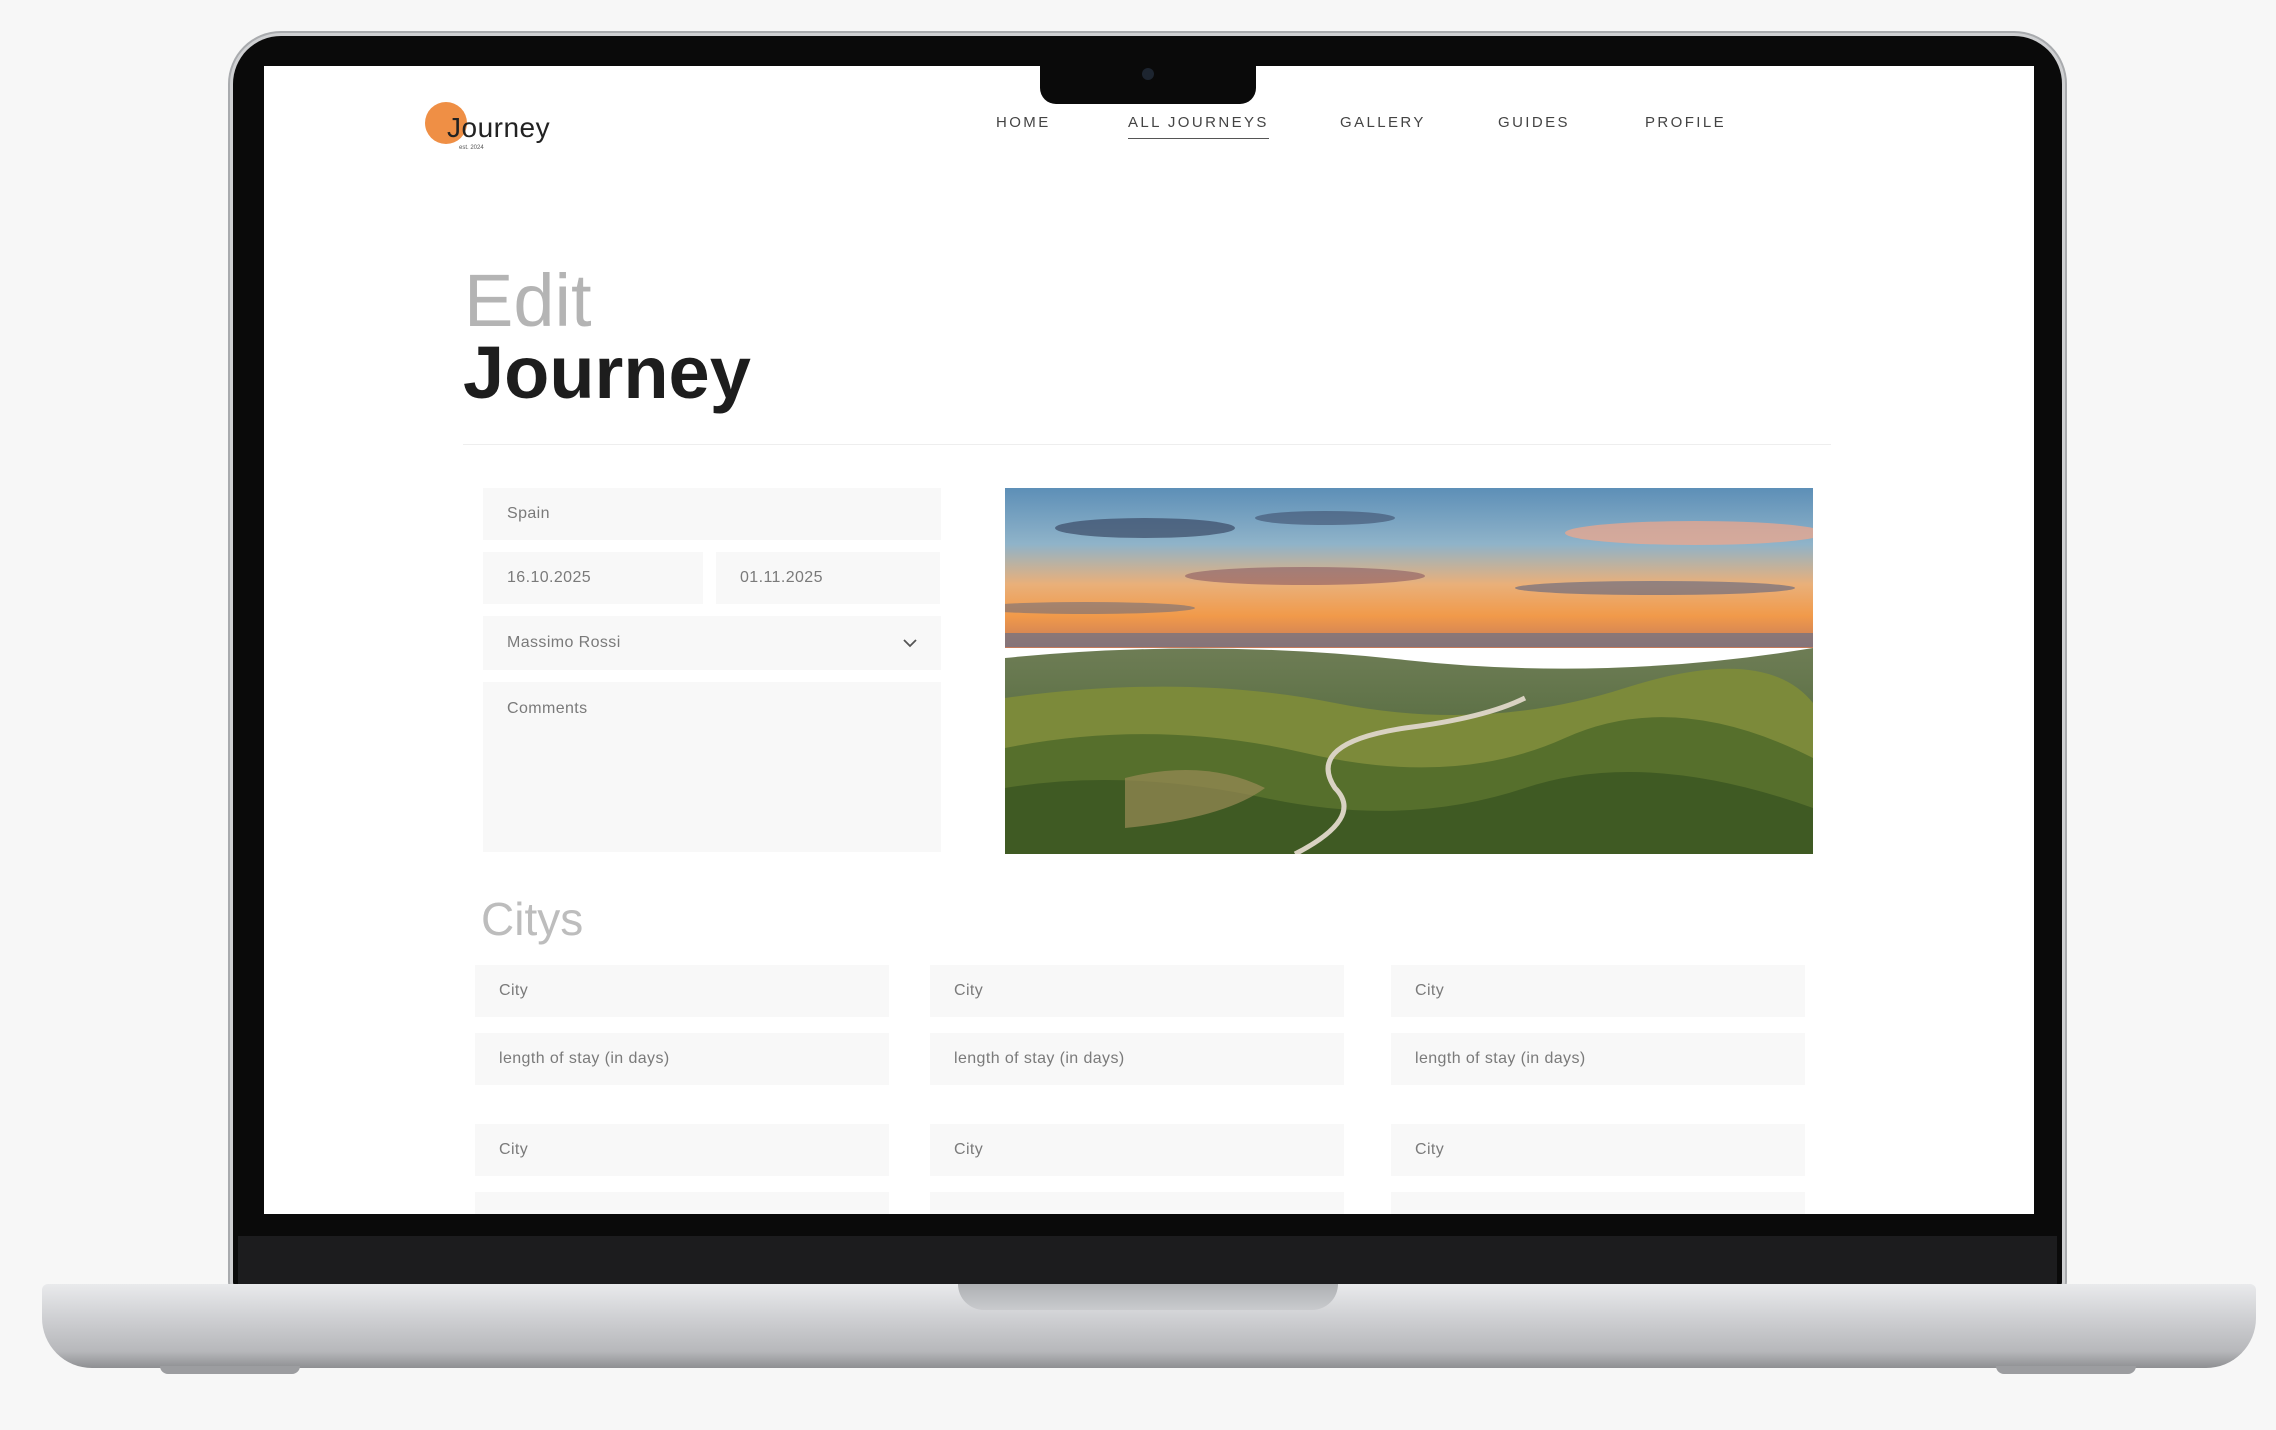 This screenshot has height=1430, width=2276. I want to click on guide-select: Massimo Rossi, so click(712, 643).